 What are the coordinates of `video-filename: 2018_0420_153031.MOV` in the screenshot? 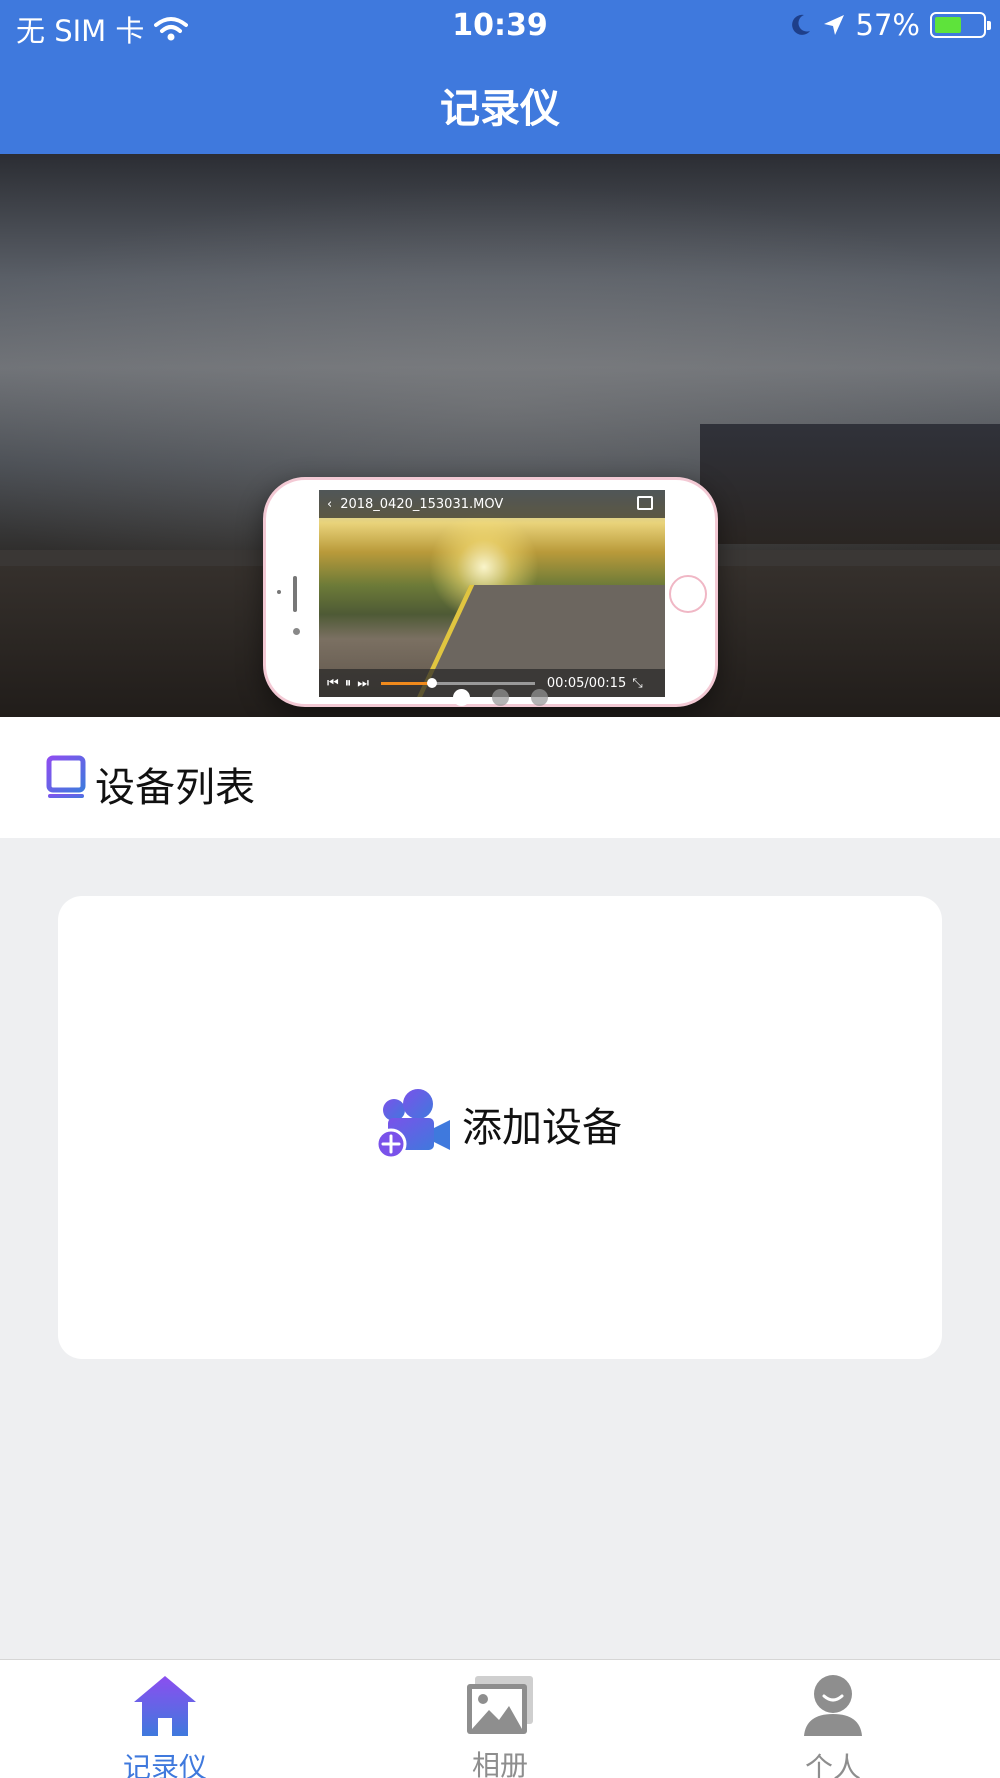 It's located at (422, 504).